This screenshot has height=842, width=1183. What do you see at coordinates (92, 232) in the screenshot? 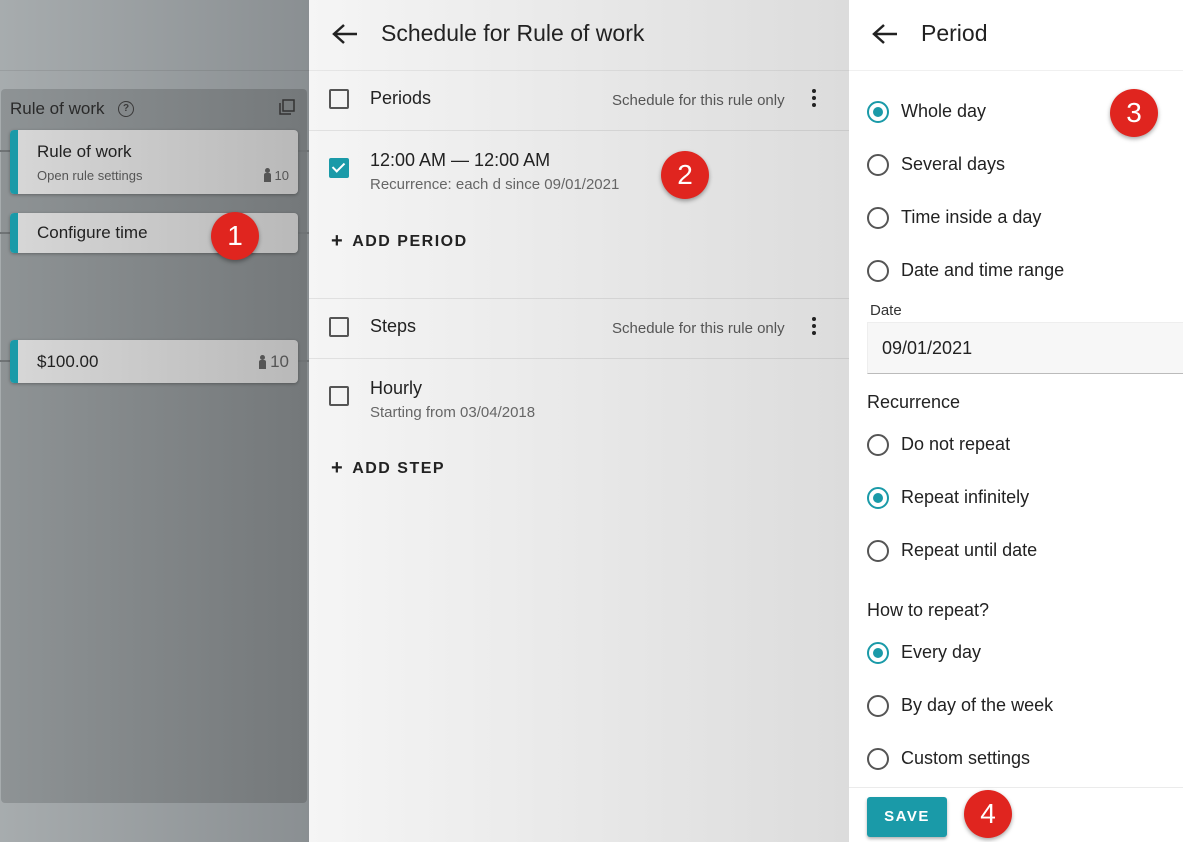
I see `node-title: Configure time` at bounding box center [92, 232].